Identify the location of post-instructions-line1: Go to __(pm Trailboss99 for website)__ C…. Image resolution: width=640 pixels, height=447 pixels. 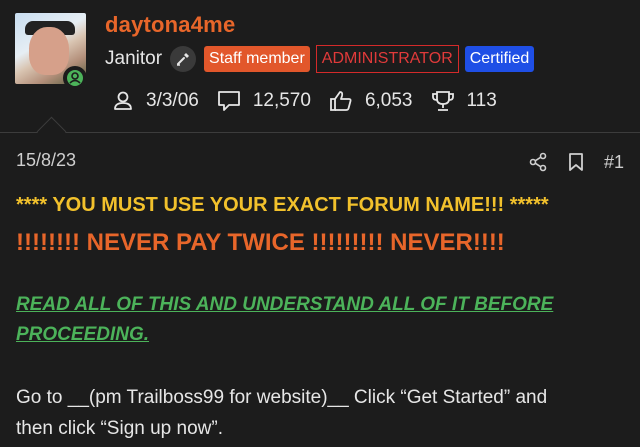
(282, 397).